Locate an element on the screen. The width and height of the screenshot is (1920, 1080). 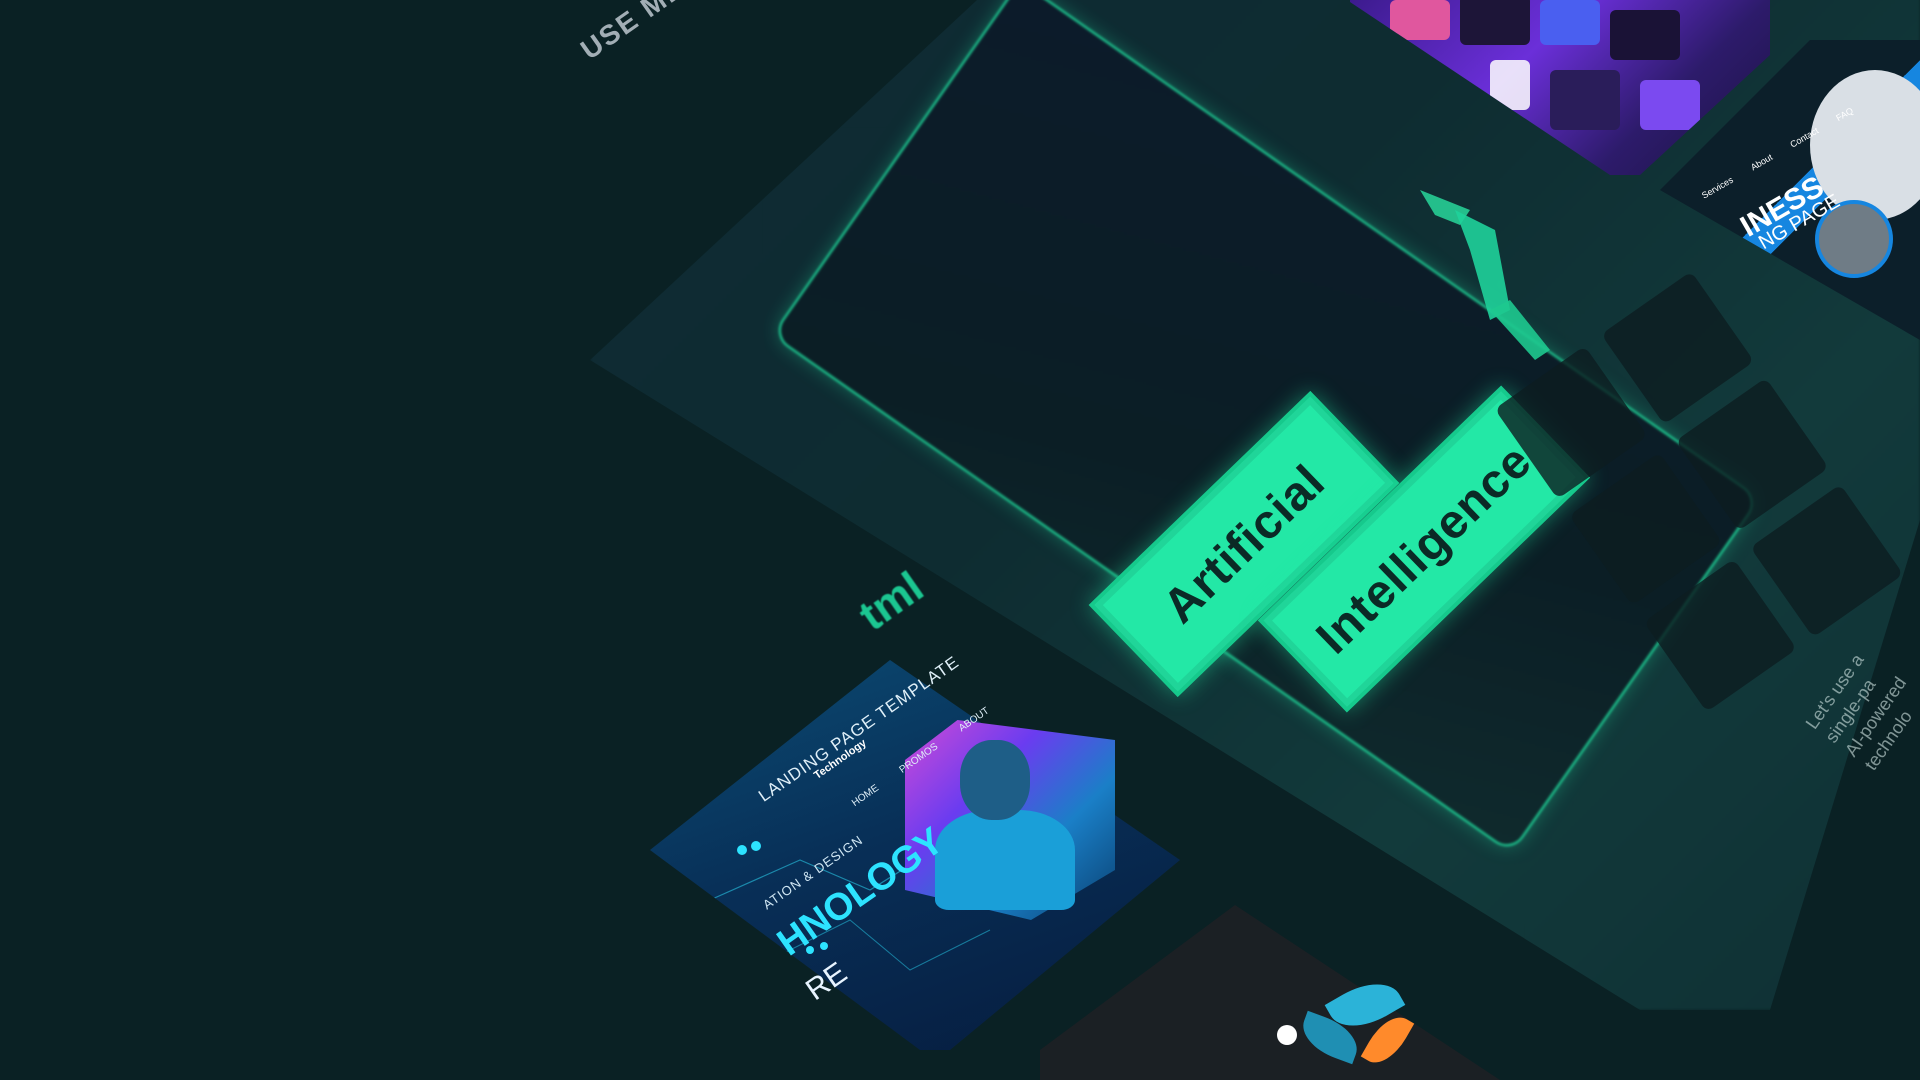
tech-person-face is located at coordinates (995, 780).